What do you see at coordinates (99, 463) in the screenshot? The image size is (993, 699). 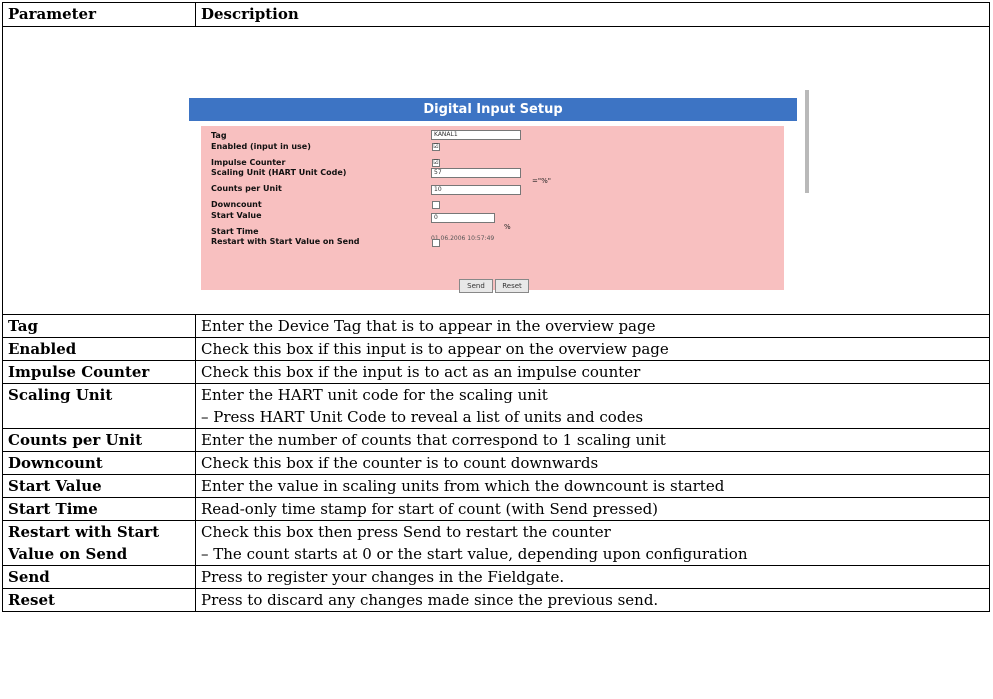 I see `param-downcount: Downcount` at bounding box center [99, 463].